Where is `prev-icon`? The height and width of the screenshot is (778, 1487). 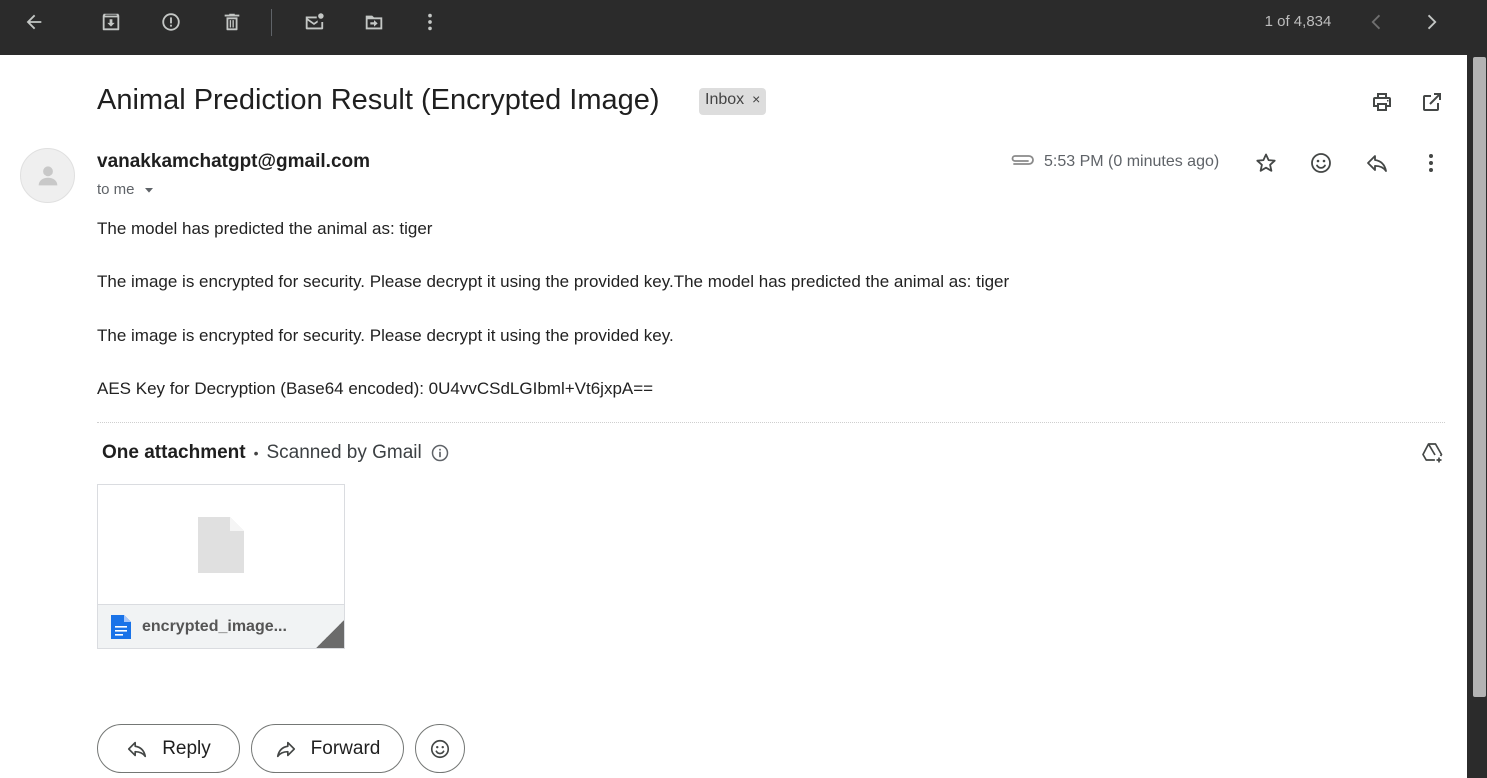 prev-icon is located at coordinates (1377, 22).